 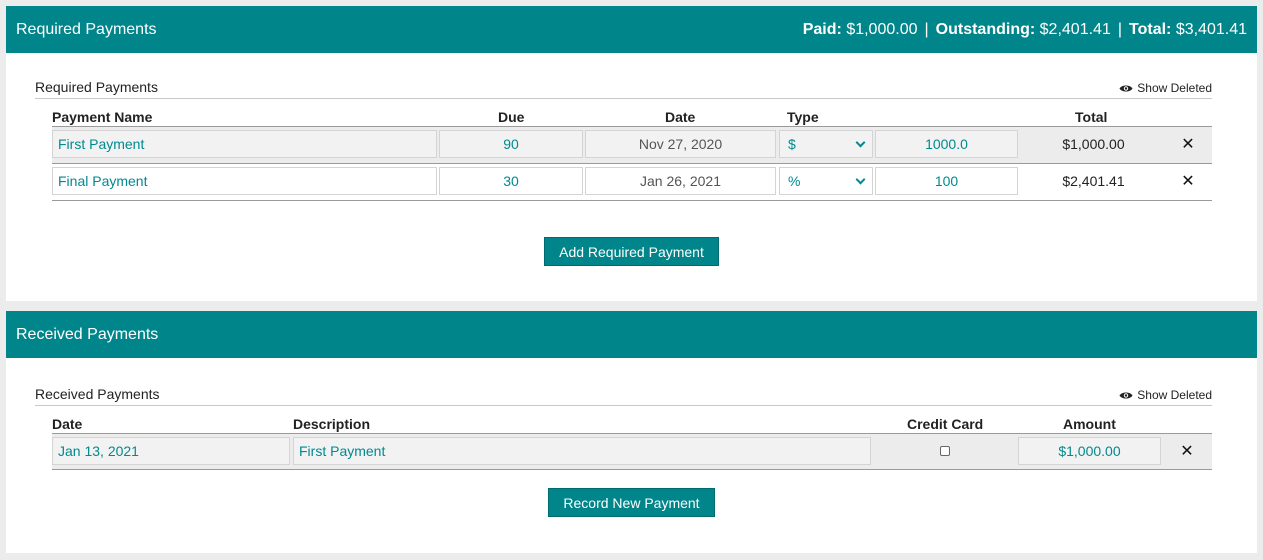 What do you see at coordinates (511, 144) in the screenshot?
I see `due-days-field: 90` at bounding box center [511, 144].